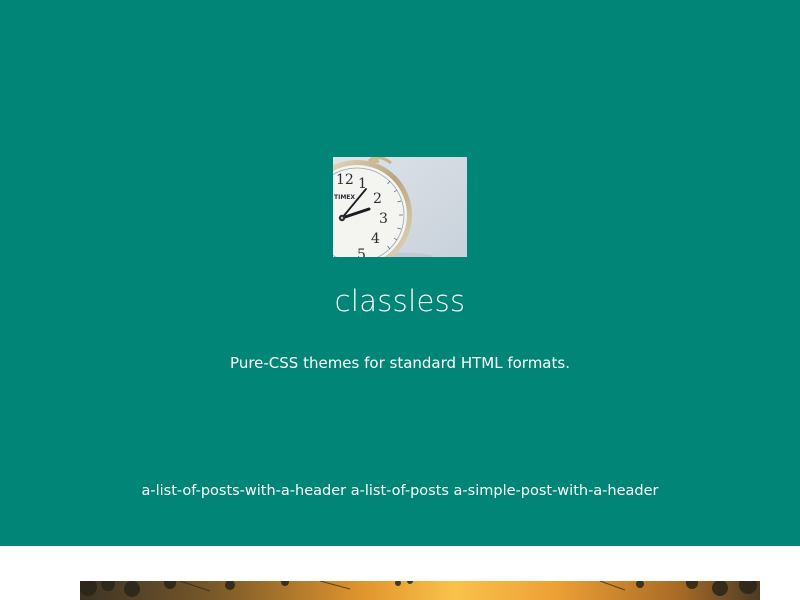 This screenshot has height=600, width=800. I want to click on logo-image: 12 1 2 3 4 5 TIMEX, so click(400, 207).